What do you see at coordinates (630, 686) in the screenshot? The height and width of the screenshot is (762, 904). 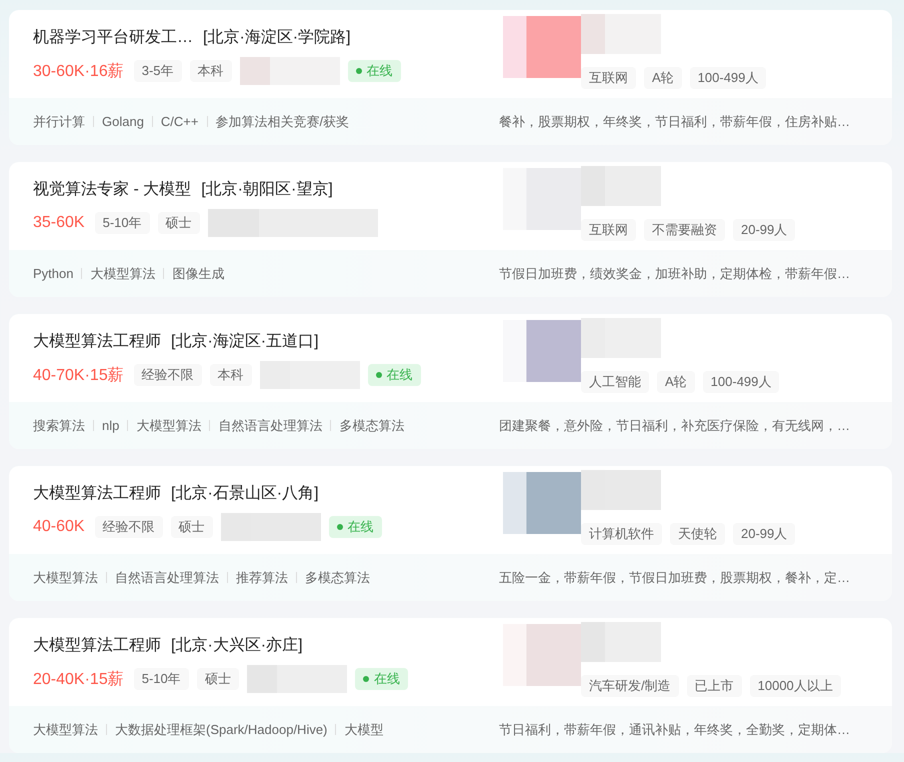 I see `company-tag: 汽车研发/制造` at bounding box center [630, 686].